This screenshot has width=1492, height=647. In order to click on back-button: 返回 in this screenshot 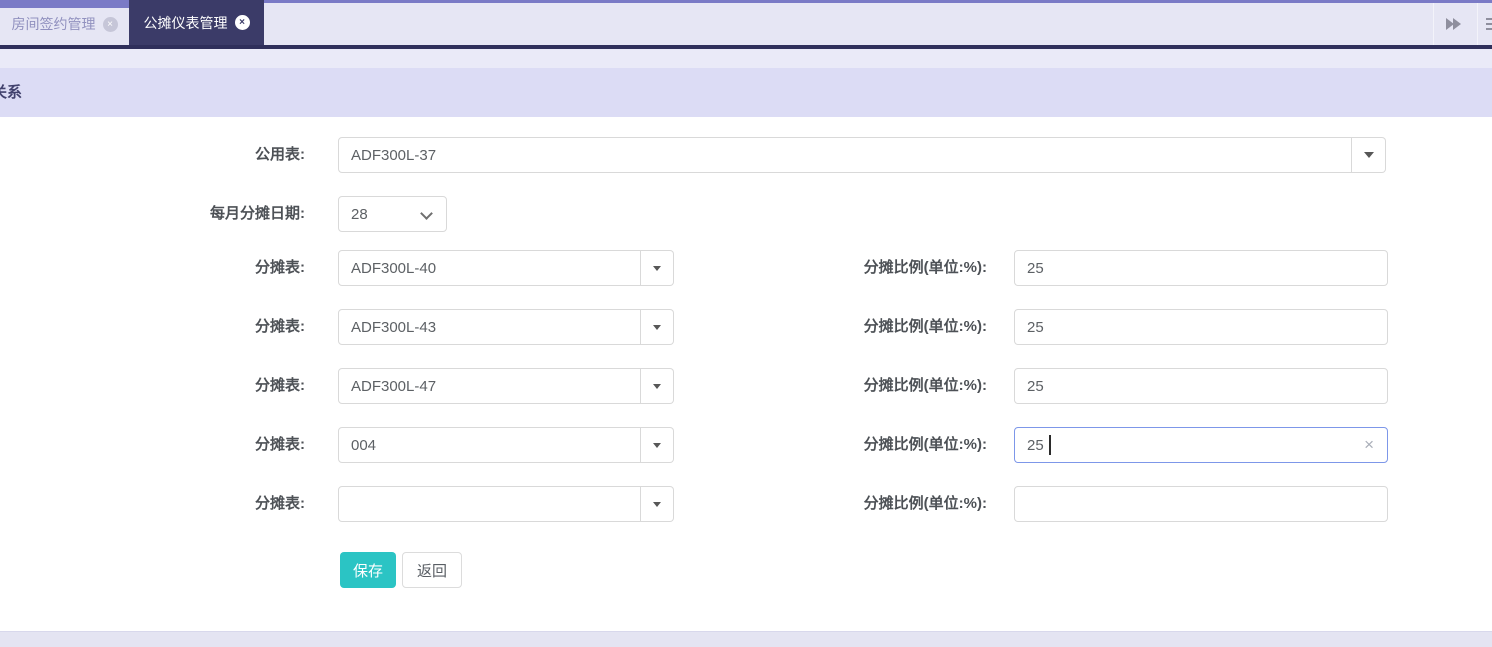, I will do `click(432, 570)`.